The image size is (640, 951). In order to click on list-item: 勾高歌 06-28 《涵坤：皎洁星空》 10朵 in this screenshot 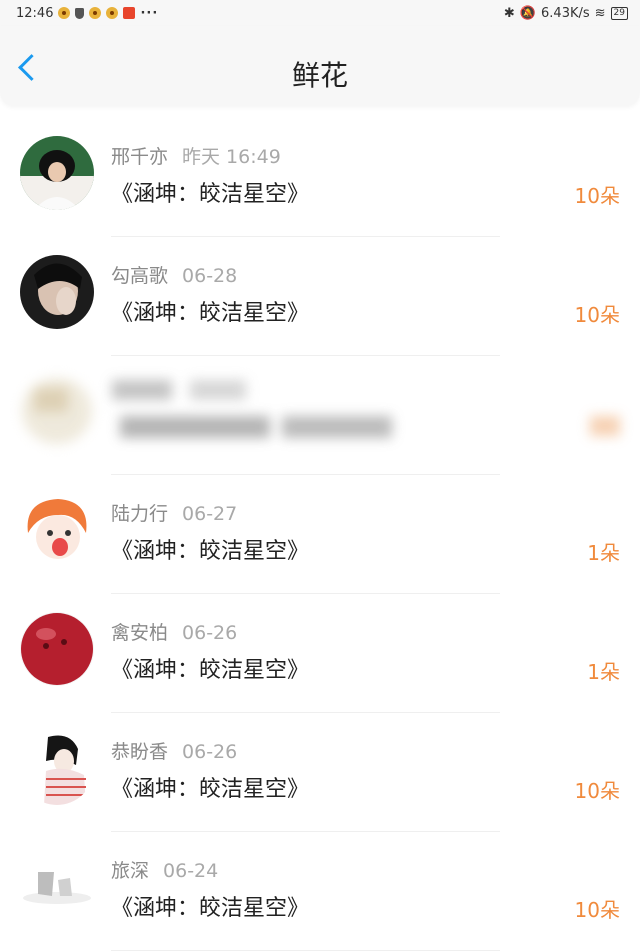, I will do `click(320, 296)`.